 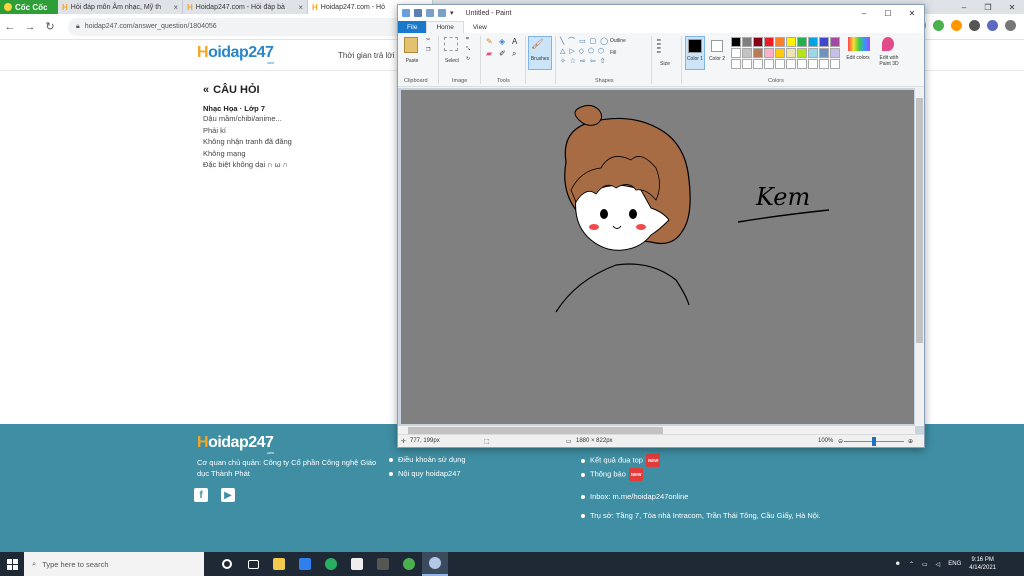 What do you see at coordinates (418, 13) in the screenshot?
I see `save-icon` at bounding box center [418, 13].